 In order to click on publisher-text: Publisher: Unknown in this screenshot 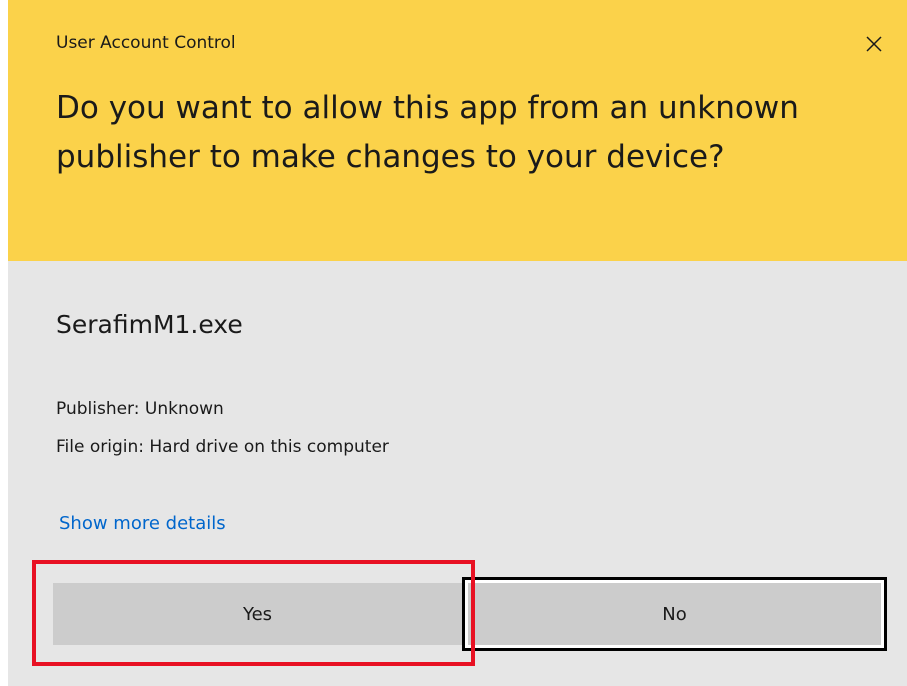, I will do `click(140, 409)`.